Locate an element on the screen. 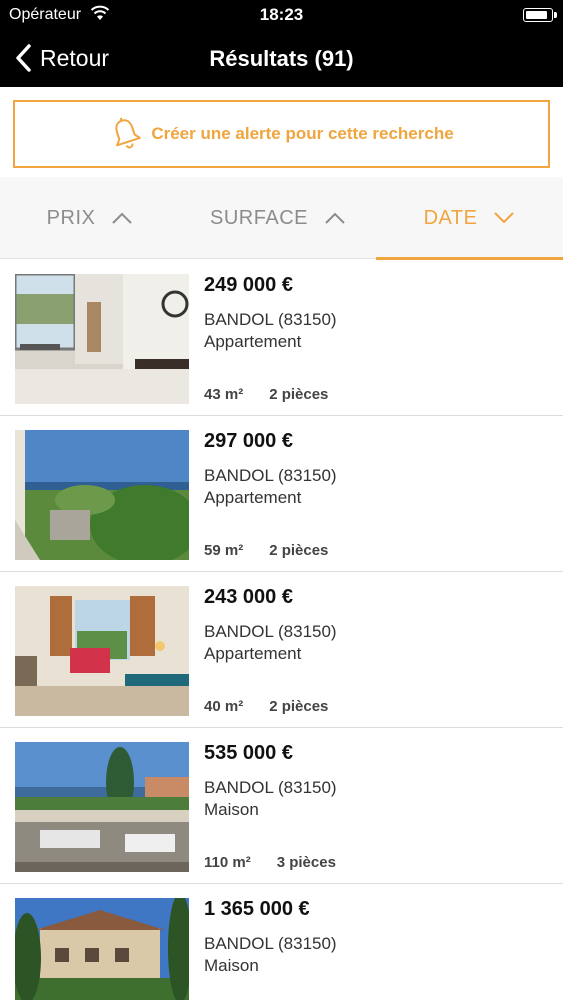 The width and height of the screenshot is (563, 1000). clock: 18:23 is located at coordinates (281, 14).